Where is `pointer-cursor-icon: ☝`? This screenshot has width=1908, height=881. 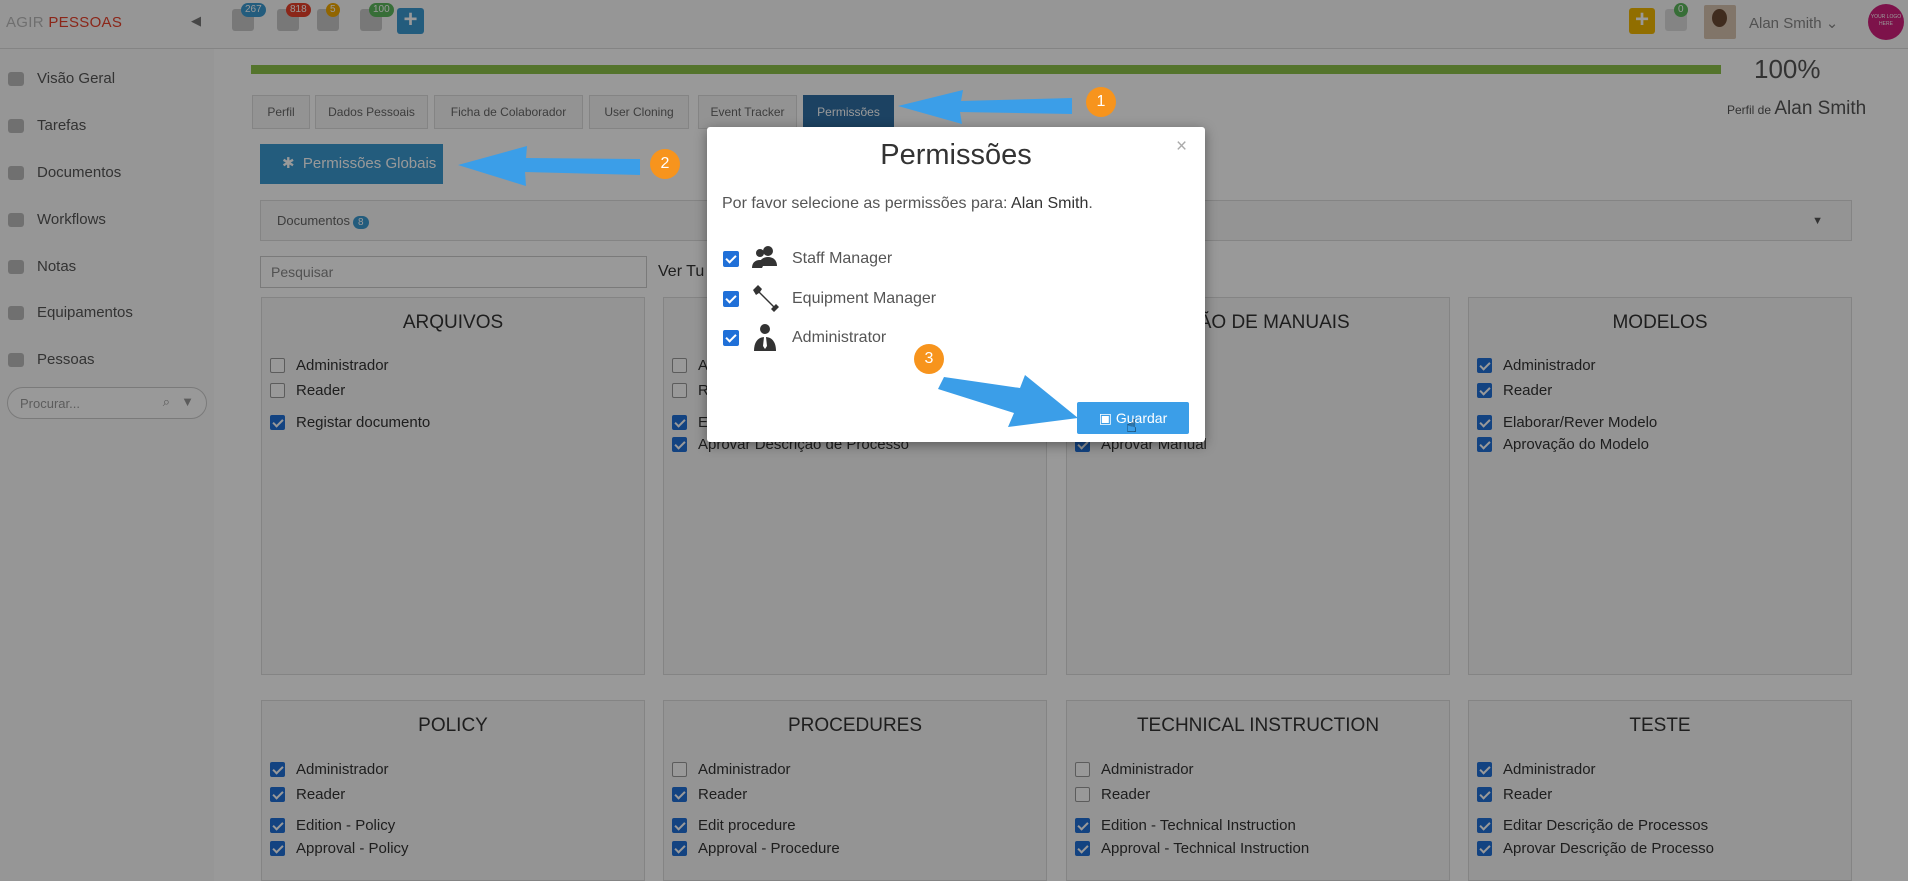 pointer-cursor-icon: ☝ is located at coordinates (1131, 426).